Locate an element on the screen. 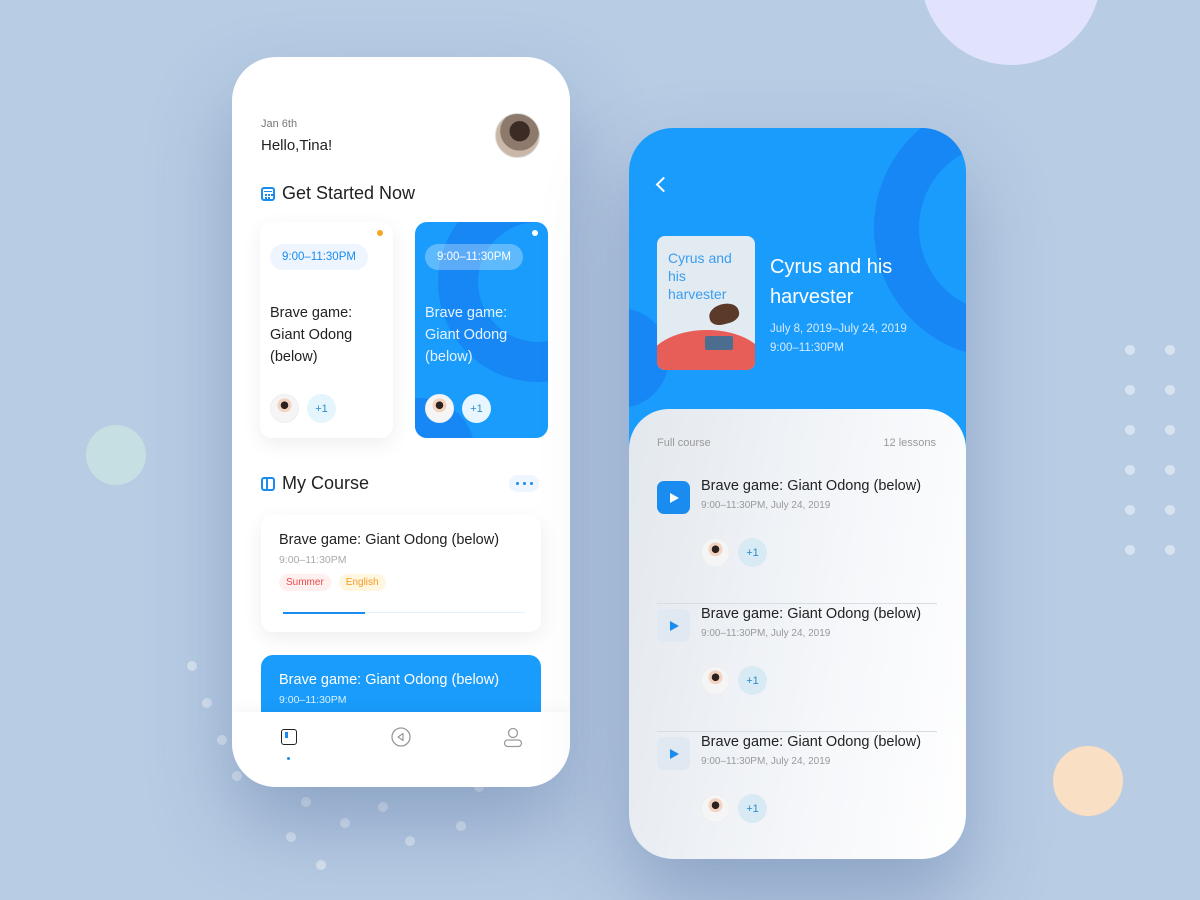 This screenshot has width=1200, height=900. get-started-title: Get Started Now is located at coordinates (349, 193).